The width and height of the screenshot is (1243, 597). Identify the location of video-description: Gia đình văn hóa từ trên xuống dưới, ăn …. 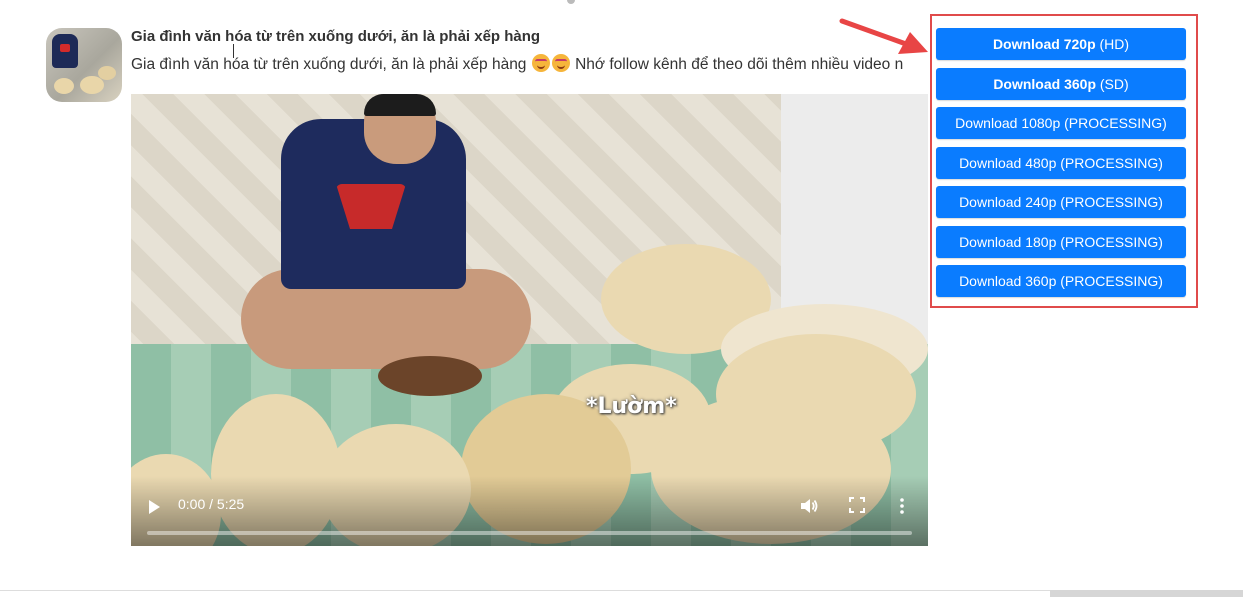
(529, 64).